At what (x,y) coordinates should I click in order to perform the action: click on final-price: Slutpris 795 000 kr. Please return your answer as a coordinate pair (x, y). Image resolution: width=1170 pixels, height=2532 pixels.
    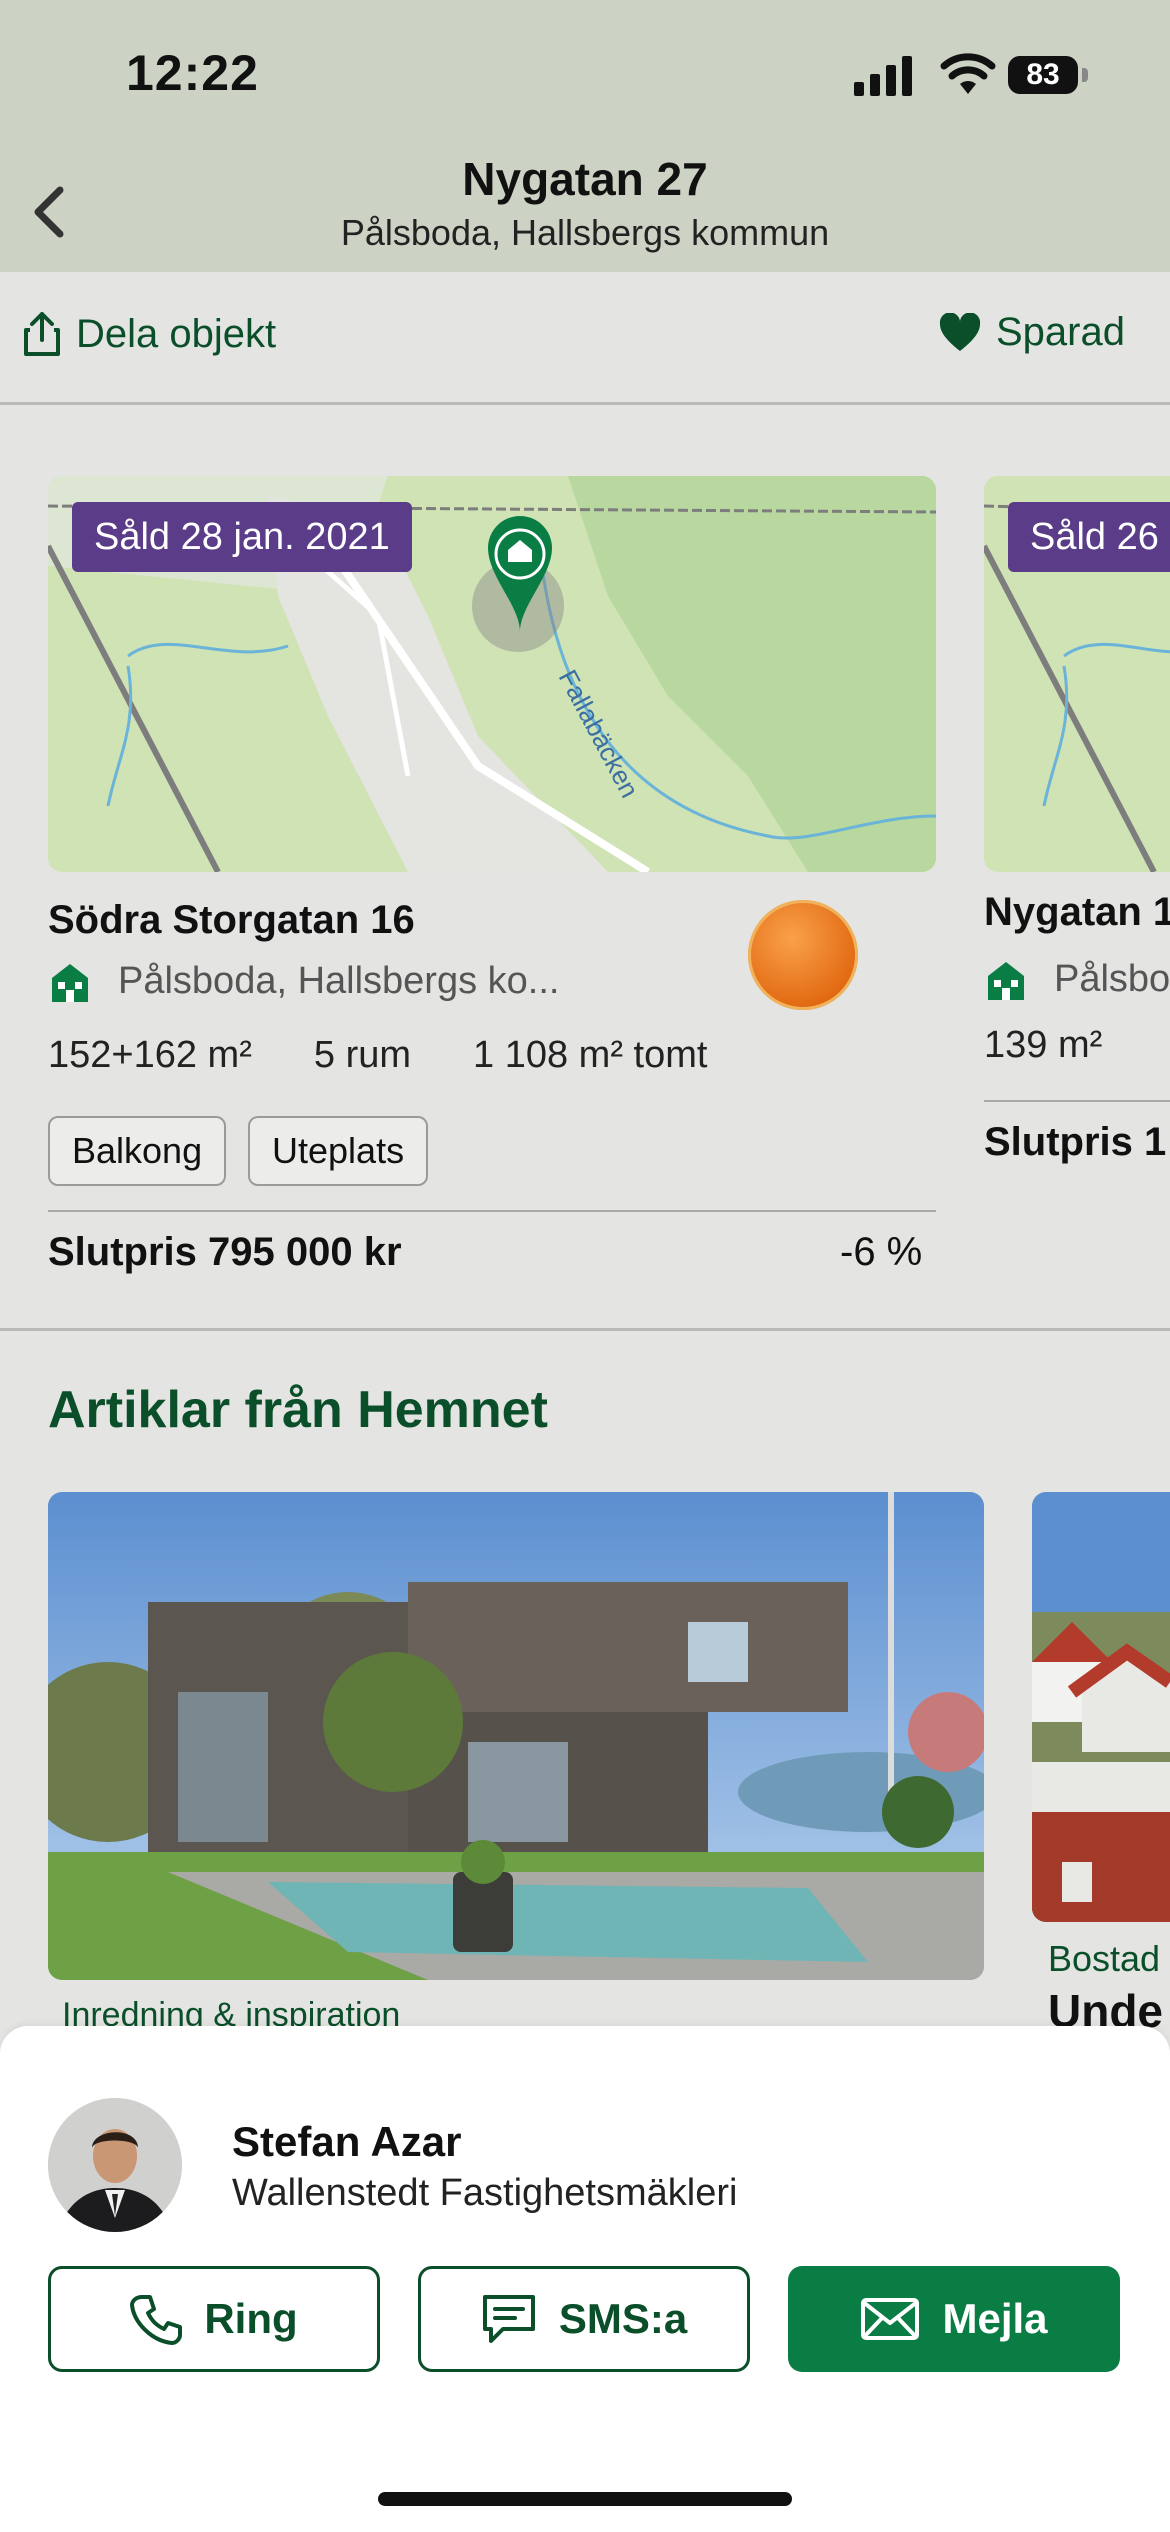
    Looking at the image, I should click on (225, 1252).